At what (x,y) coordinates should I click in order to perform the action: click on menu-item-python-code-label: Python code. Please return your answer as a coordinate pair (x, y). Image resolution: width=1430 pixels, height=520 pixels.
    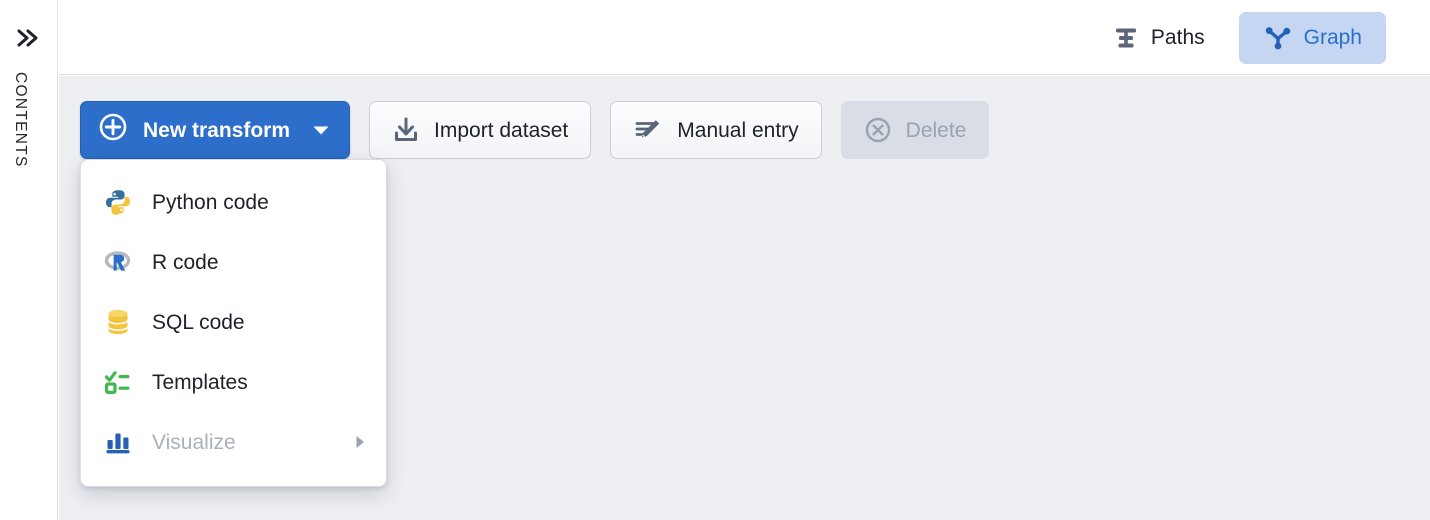
    Looking at the image, I should click on (210, 202).